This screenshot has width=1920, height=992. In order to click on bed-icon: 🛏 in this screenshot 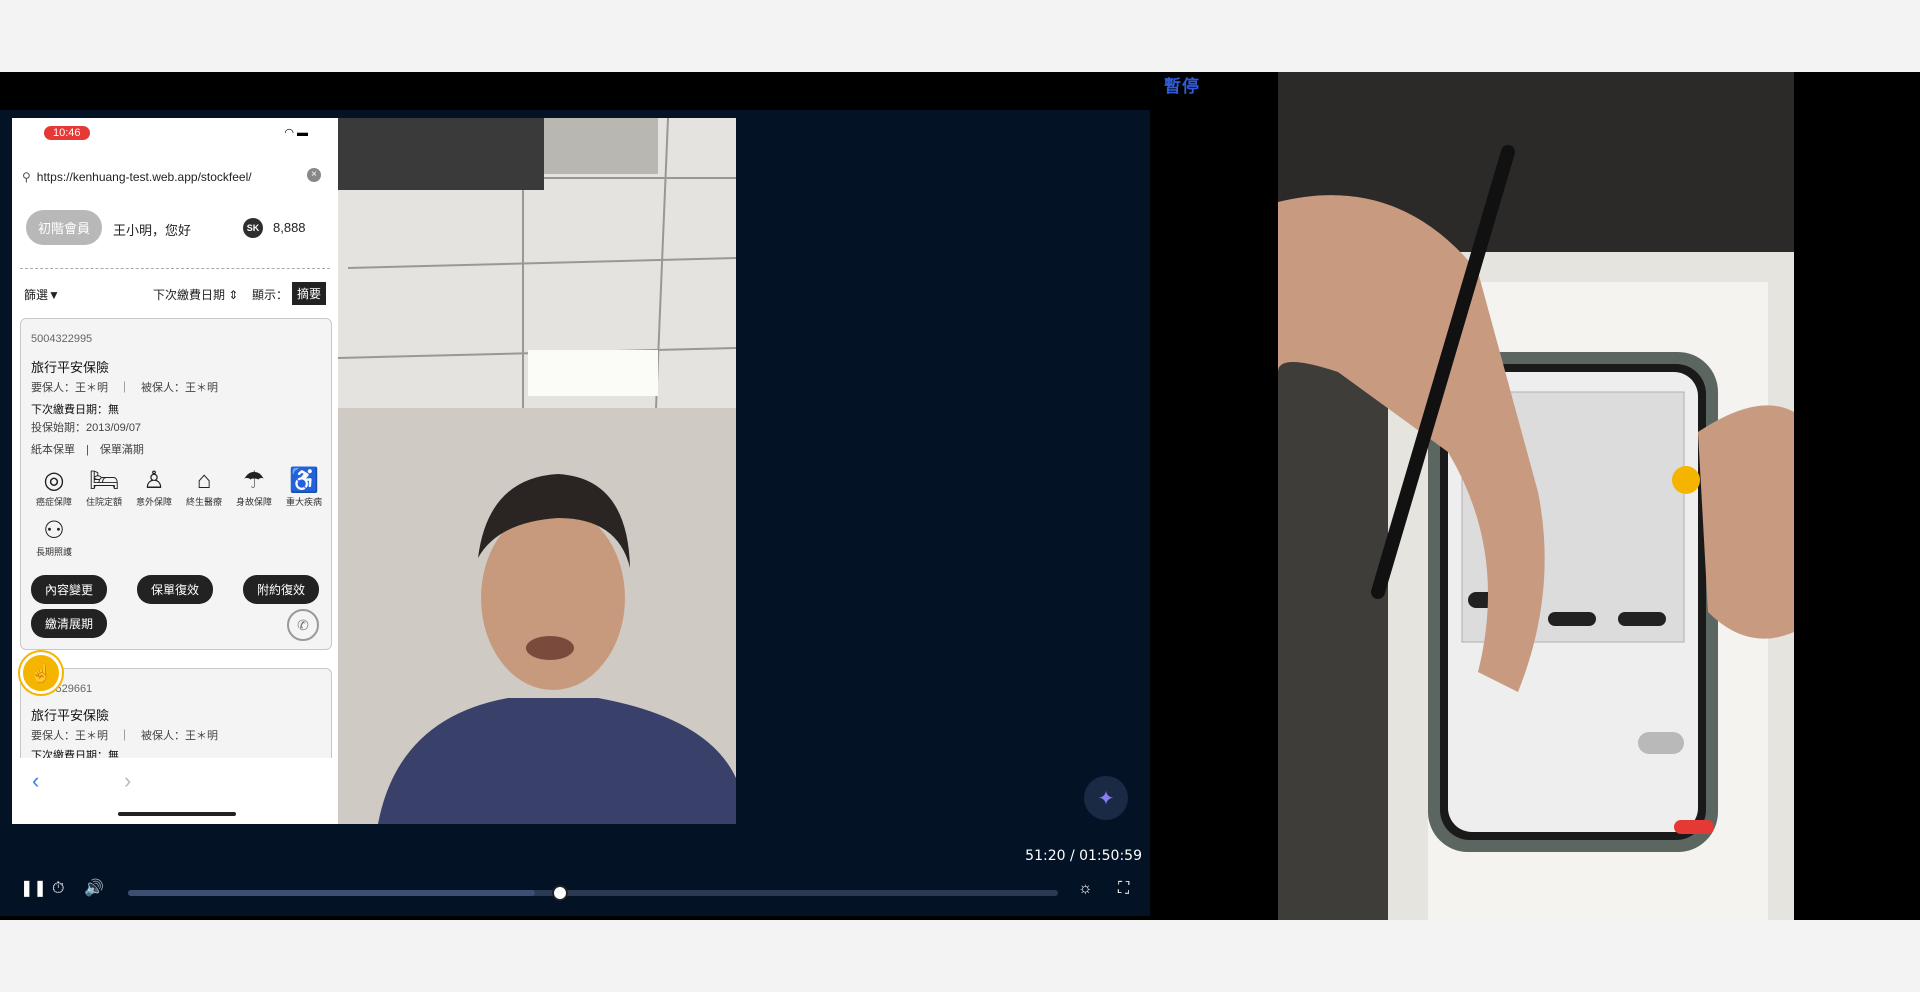, I will do `click(104, 480)`.